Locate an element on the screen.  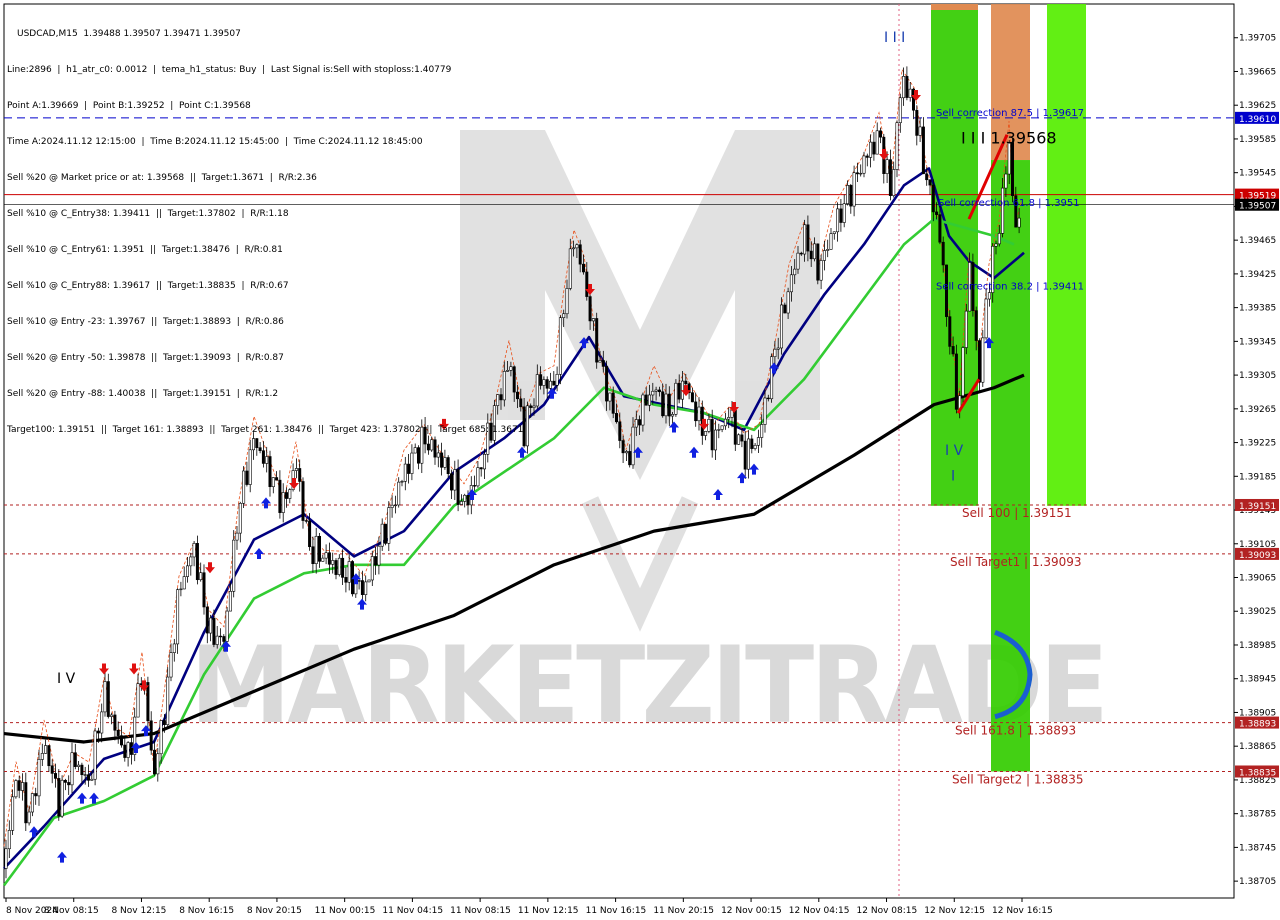
price-badge-label: 1.38835 is located at coordinates (1257, 773).